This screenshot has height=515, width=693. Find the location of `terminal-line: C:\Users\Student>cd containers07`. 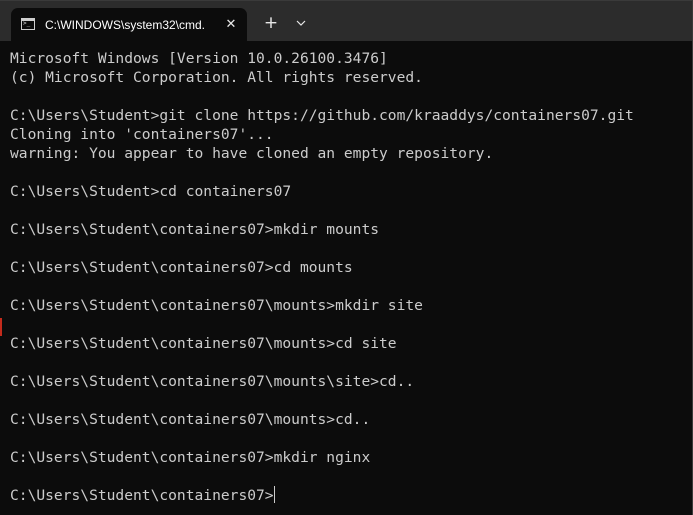

terminal-line: C:\Users\Student>cd containers07 is located at coordinates (151, 191).